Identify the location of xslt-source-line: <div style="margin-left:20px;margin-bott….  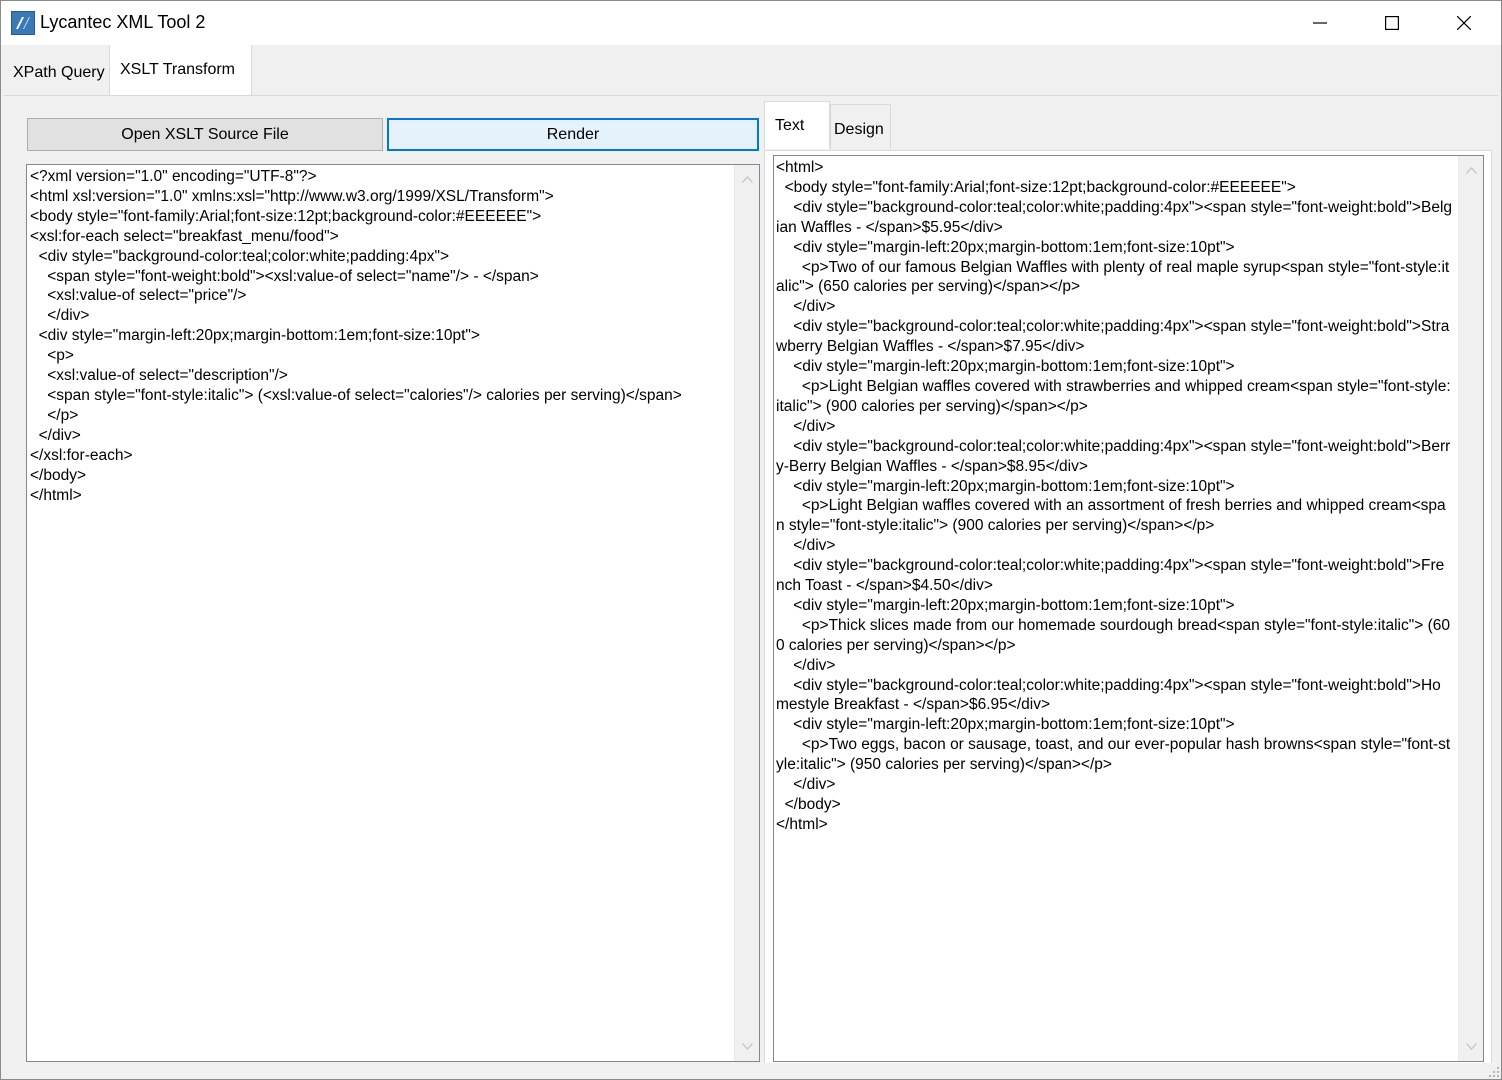
(255, 336).